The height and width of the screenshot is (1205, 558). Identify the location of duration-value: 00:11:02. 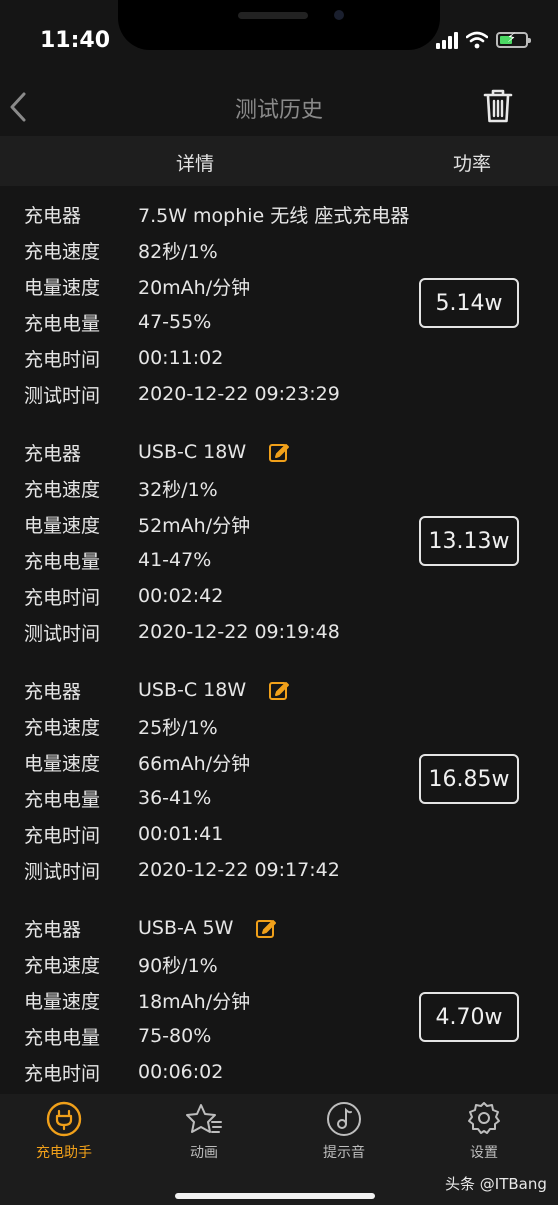
(181, 358).